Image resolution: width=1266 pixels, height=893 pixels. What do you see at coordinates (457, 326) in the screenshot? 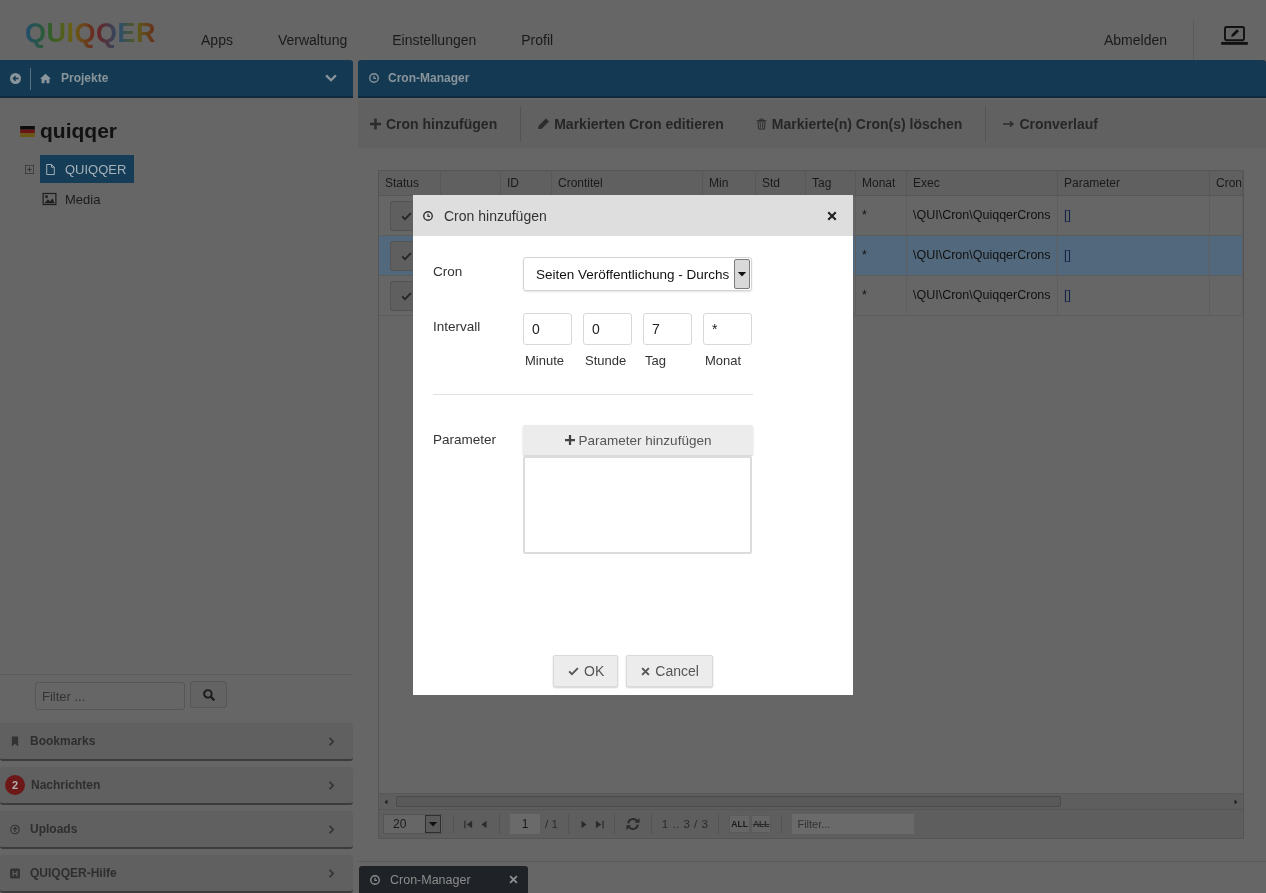
I see `field-label: Intervall` at bounding box center [457, 326].